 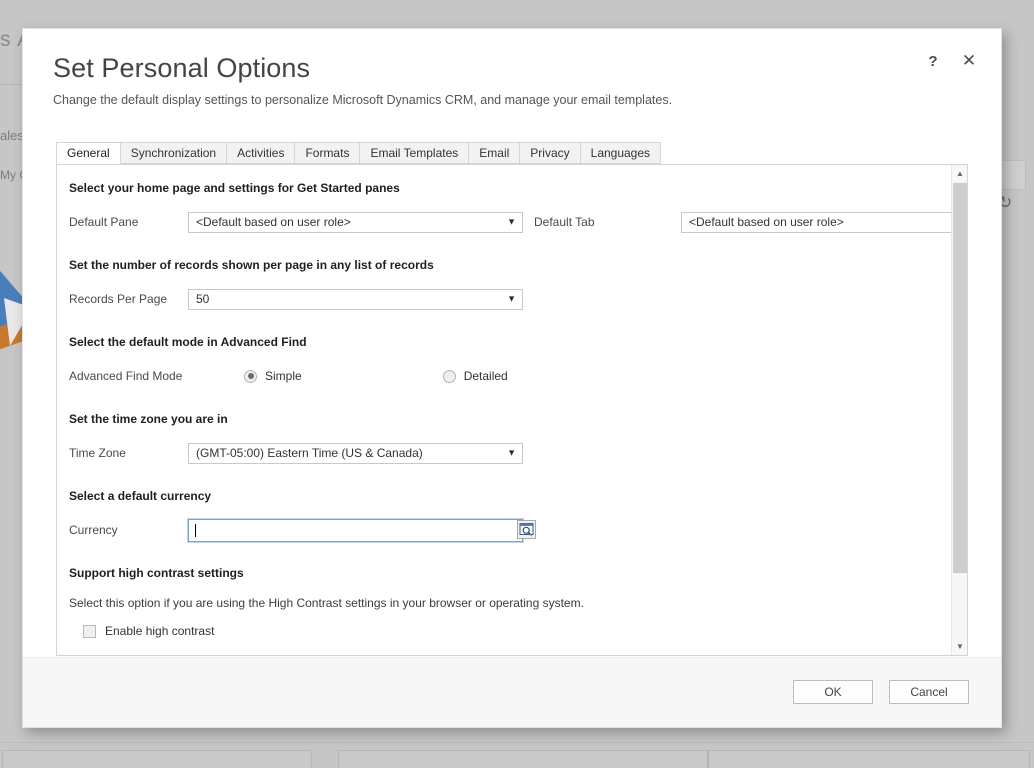 I want to click on records-per-page-row: Records Per Page 50 ▼, so click(x=518, y=299).